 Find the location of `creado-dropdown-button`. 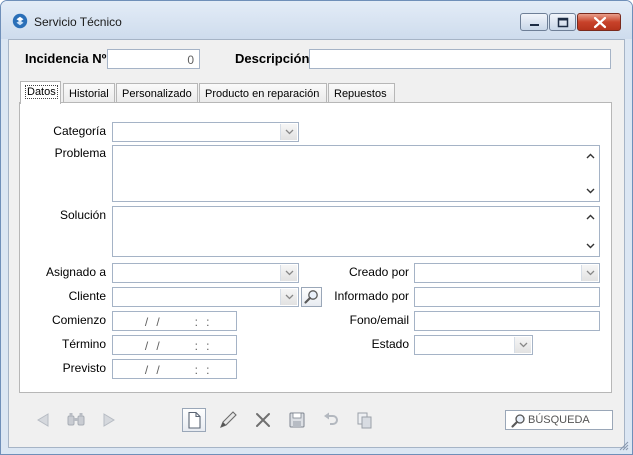

creado-dropdown-button is located at coordinates (589, 273).